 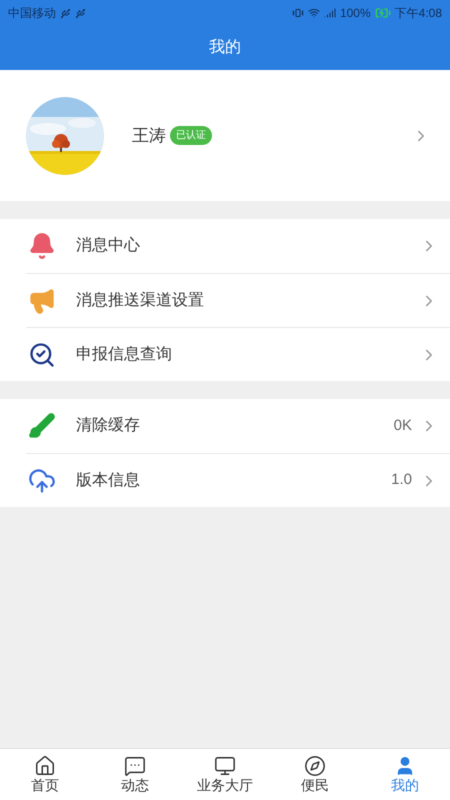 I want to click on tab-item: 业务大厅, so click(x=225, y=774).